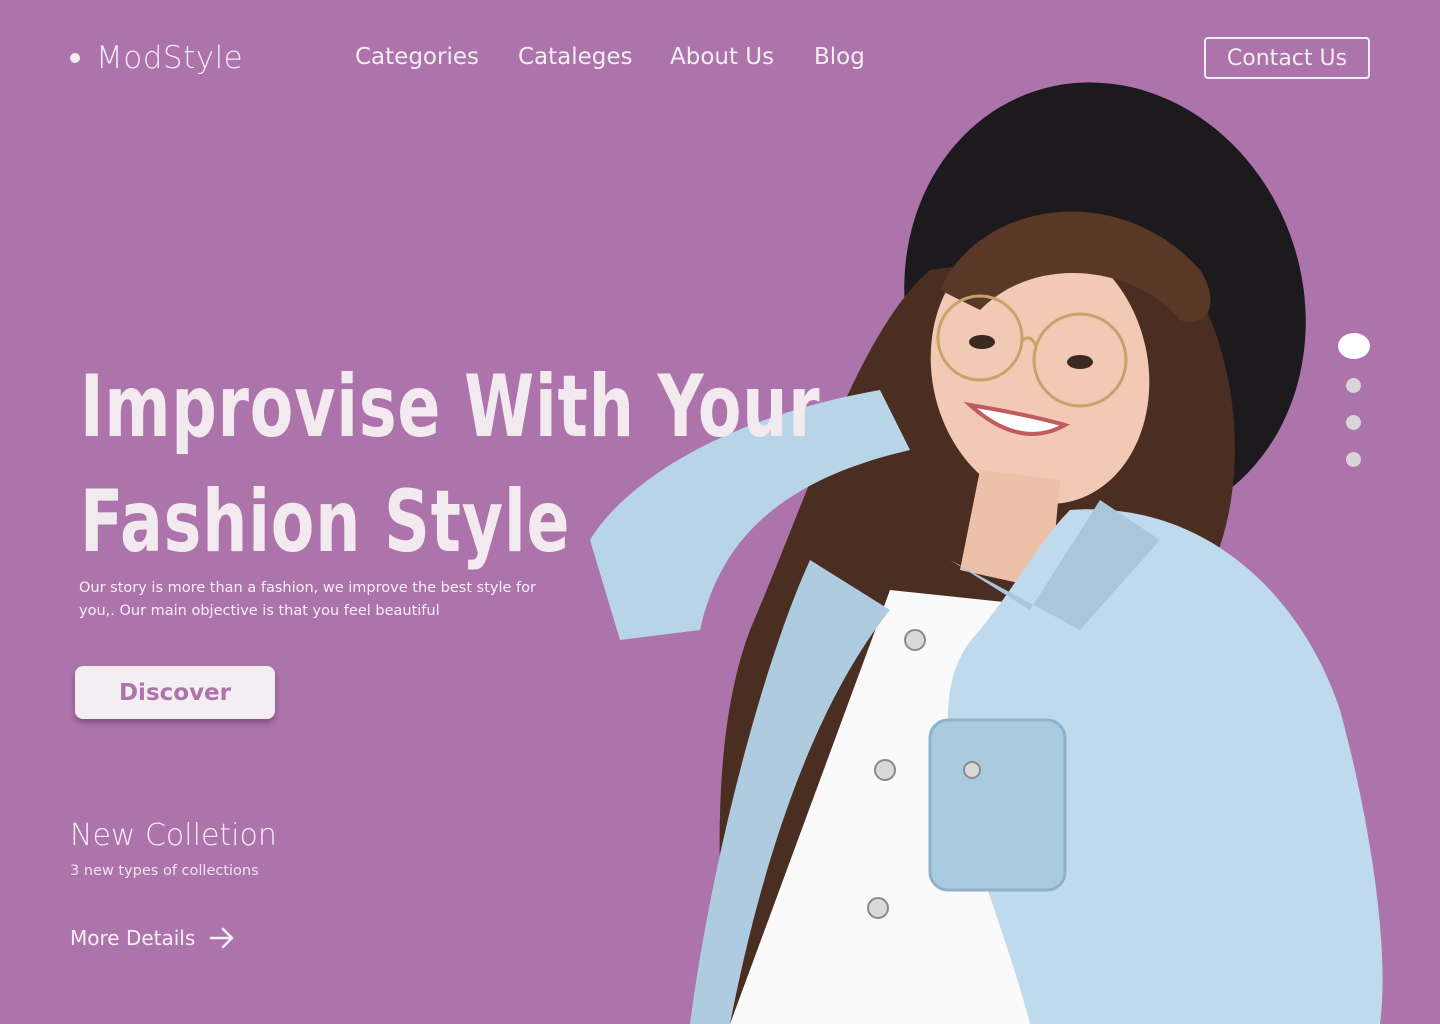 The image size is (1440, 1024). I want to click on logo-dot-icon, so click(75, 58).